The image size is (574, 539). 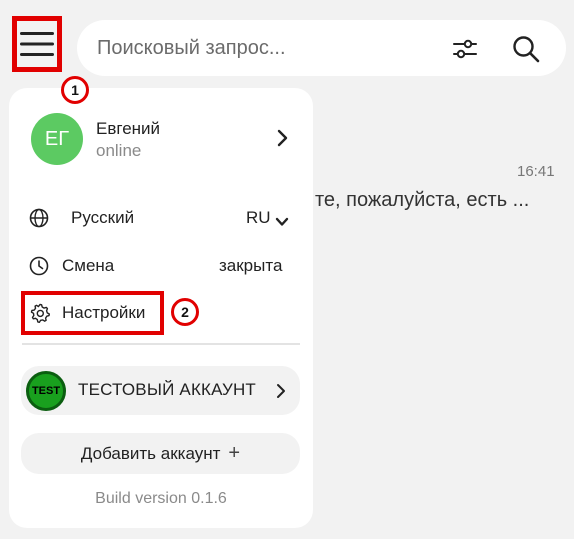 I want to click on build-version: Build version 0.1.6, so click(x=161, y=498).